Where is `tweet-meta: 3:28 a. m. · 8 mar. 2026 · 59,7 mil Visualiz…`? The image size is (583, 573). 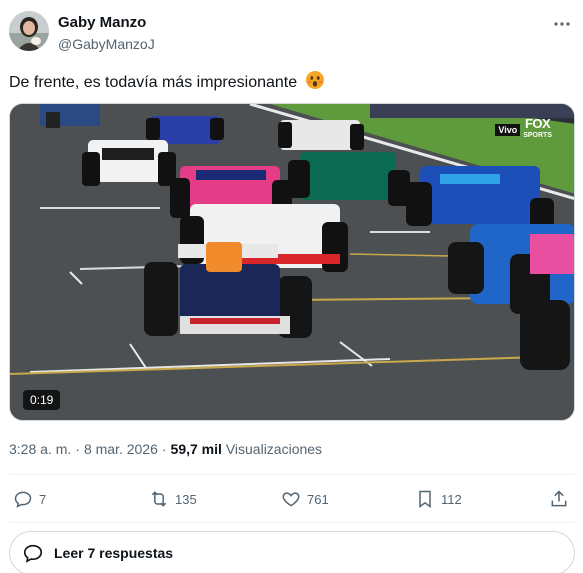 tweet-meta: 3:28 a. m. · 8 mar. 2026 · 59,7 mil Visualiz… is located at coordinates (165, 449).